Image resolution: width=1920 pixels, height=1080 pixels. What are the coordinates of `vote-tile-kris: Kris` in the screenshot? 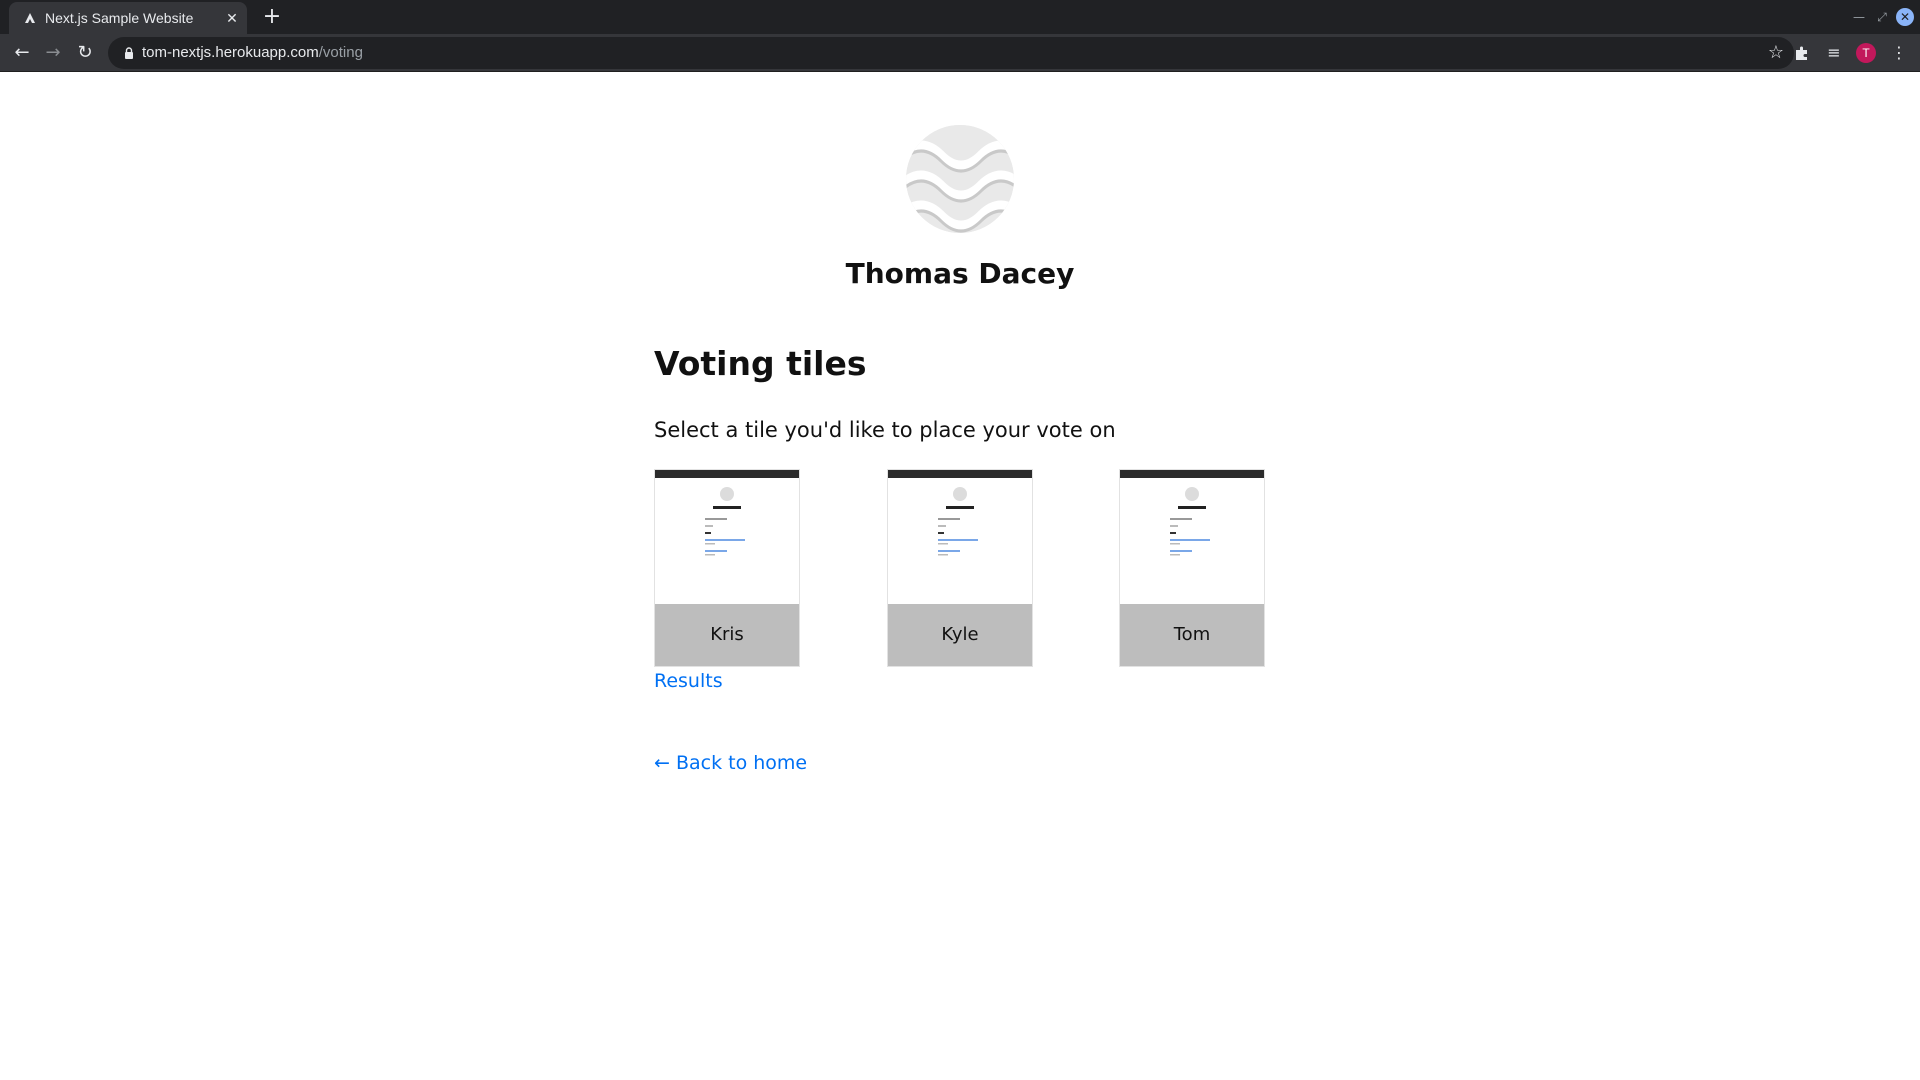 It's located at (727, 568).